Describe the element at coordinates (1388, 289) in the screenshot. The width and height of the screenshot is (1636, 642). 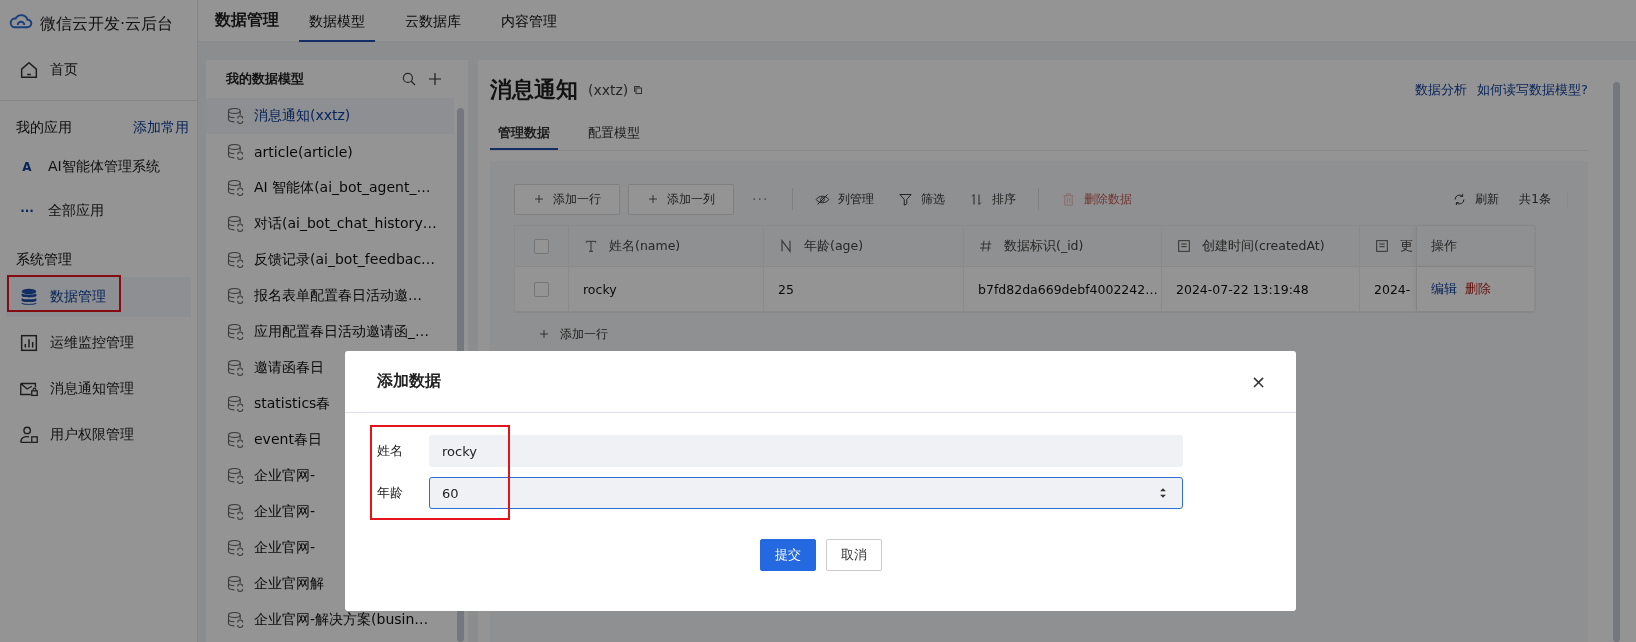
I see `table-cell: 2024-` at that location.